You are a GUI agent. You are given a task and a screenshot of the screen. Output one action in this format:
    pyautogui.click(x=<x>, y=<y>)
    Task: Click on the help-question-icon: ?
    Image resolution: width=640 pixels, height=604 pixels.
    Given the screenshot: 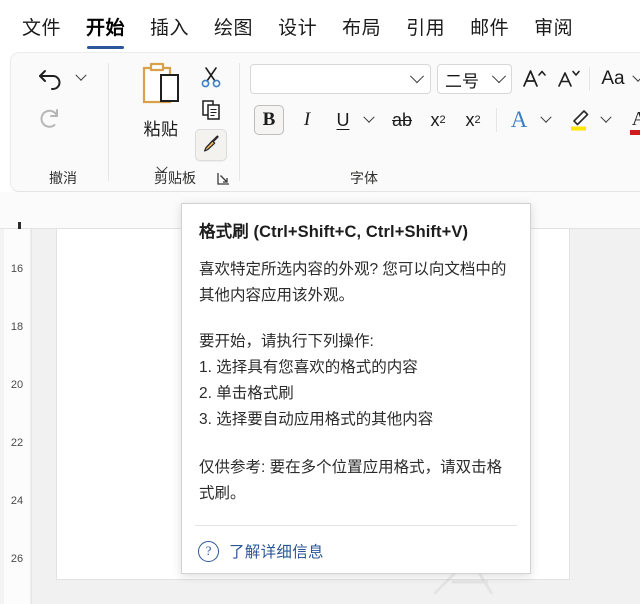 What is the action you would take?
    pyautogui.click(x=208, y=551)
    